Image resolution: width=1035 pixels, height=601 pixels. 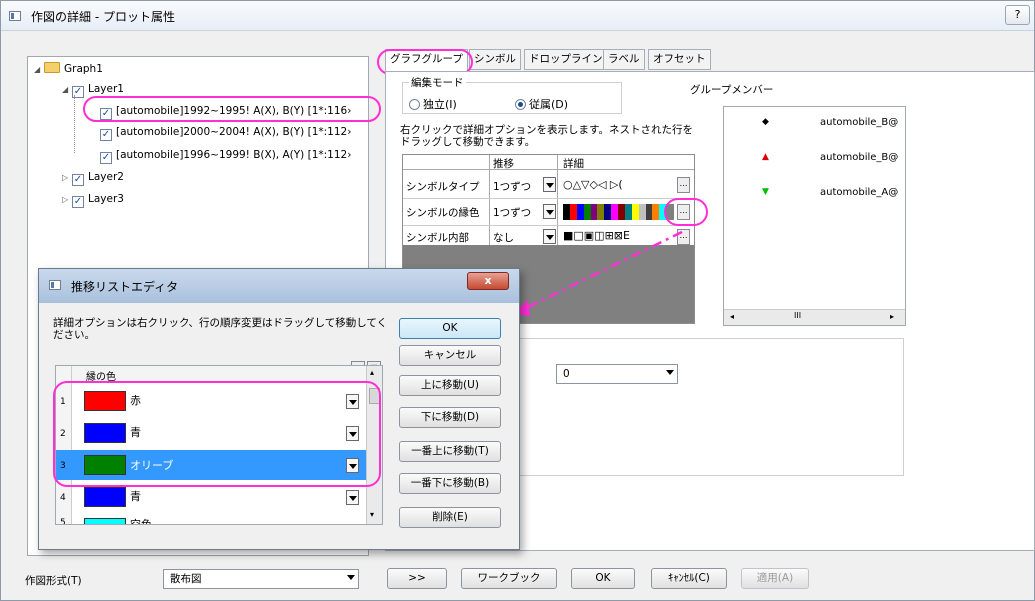 I want to click on move-bottom-button: 一番下に移動(B), so click(x=450, y=483).